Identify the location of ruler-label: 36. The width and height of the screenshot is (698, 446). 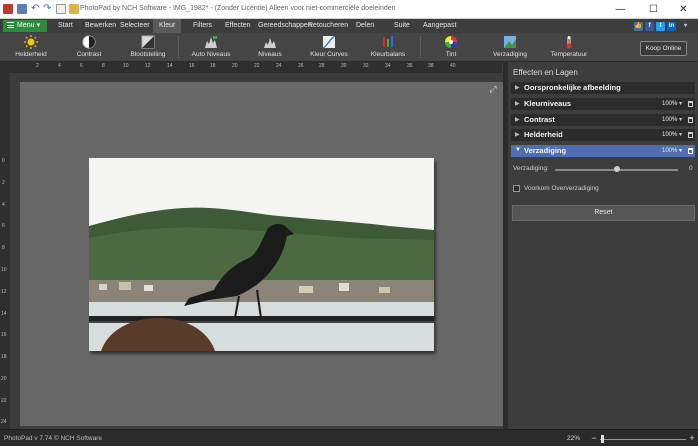
(410, 66).